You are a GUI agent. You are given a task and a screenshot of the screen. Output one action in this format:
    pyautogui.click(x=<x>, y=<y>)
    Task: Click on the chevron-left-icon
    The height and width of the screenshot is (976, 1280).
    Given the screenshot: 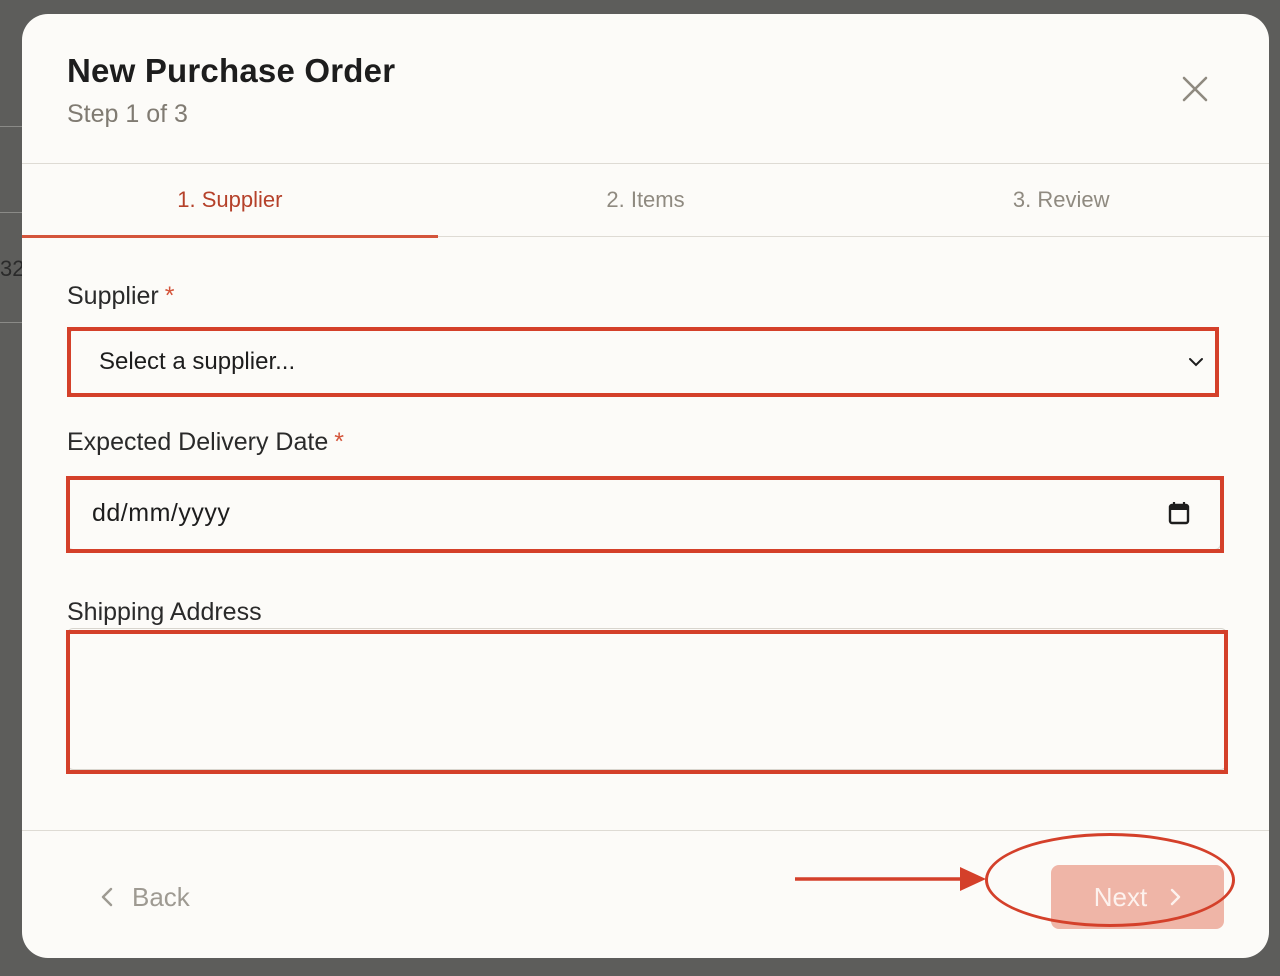 What is the action you would take?
    pyautogui.click(x=107, y=897)
    